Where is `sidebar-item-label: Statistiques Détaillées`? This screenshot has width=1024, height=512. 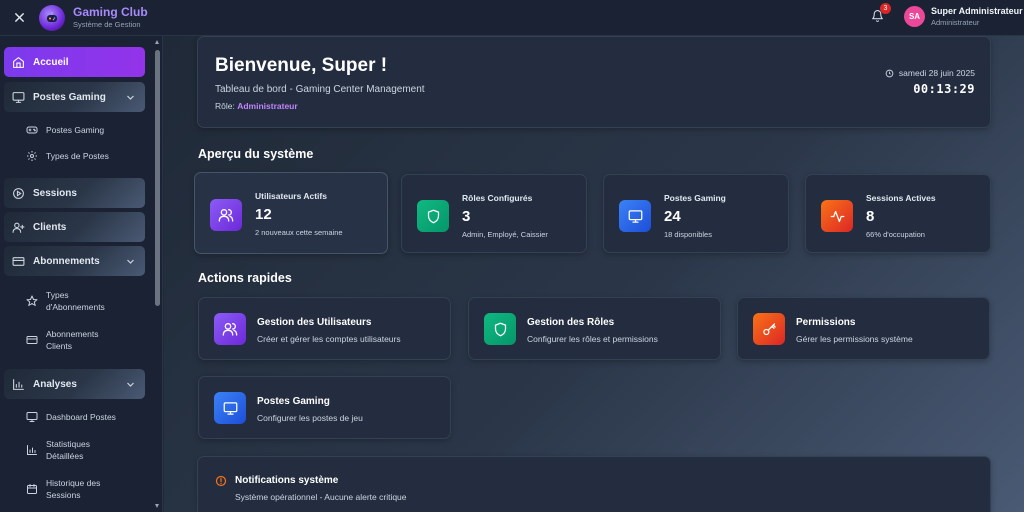 sidebar-item-label: Statistiques Détaillées is located at coordinates (68, 450).